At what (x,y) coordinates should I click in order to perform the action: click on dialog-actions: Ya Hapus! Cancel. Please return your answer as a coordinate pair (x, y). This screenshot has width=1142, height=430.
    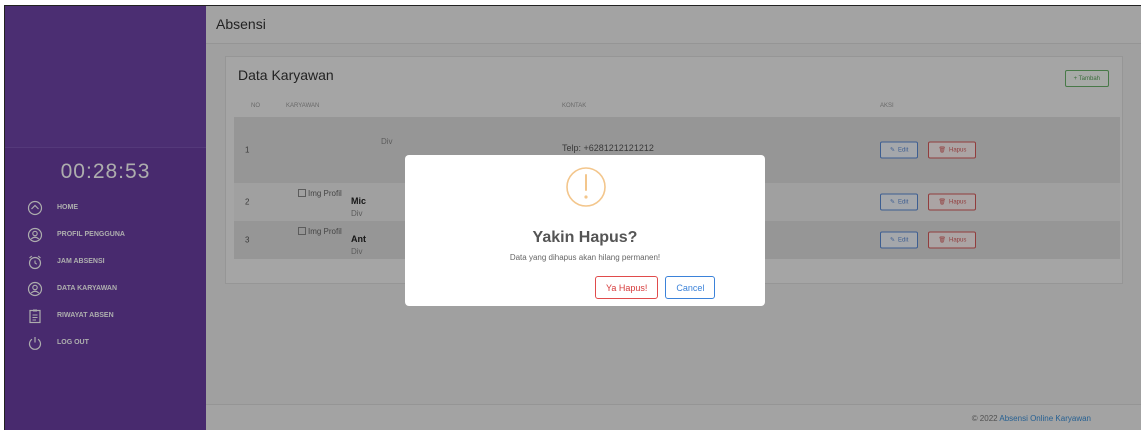
    Looking at the image, I should click on (655, 287).